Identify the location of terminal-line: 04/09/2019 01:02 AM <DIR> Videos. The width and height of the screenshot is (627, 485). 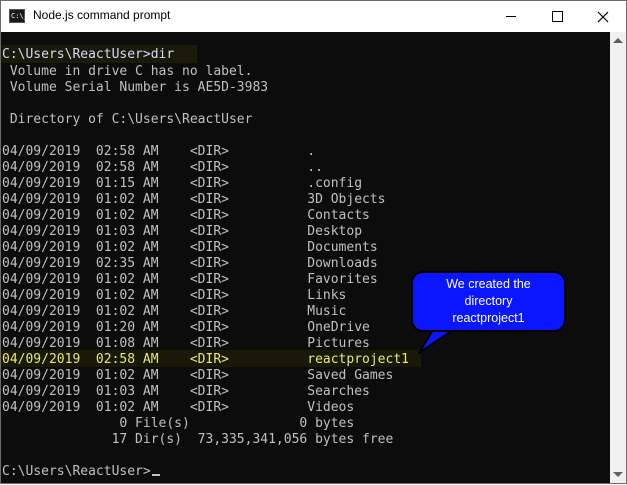
(178, 407).